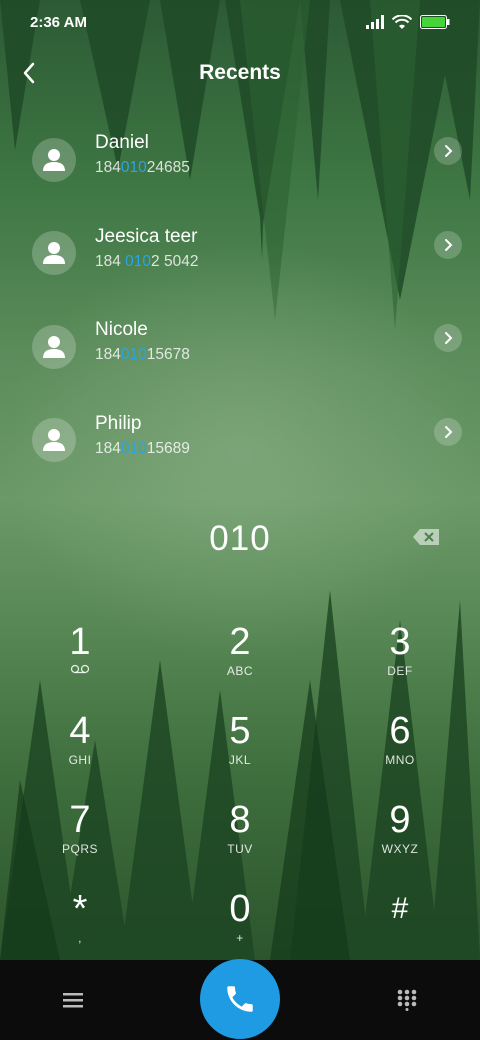 This screenshot has width=480, height=1040. I want to click on key-letters: GHI, so click(80, 760).